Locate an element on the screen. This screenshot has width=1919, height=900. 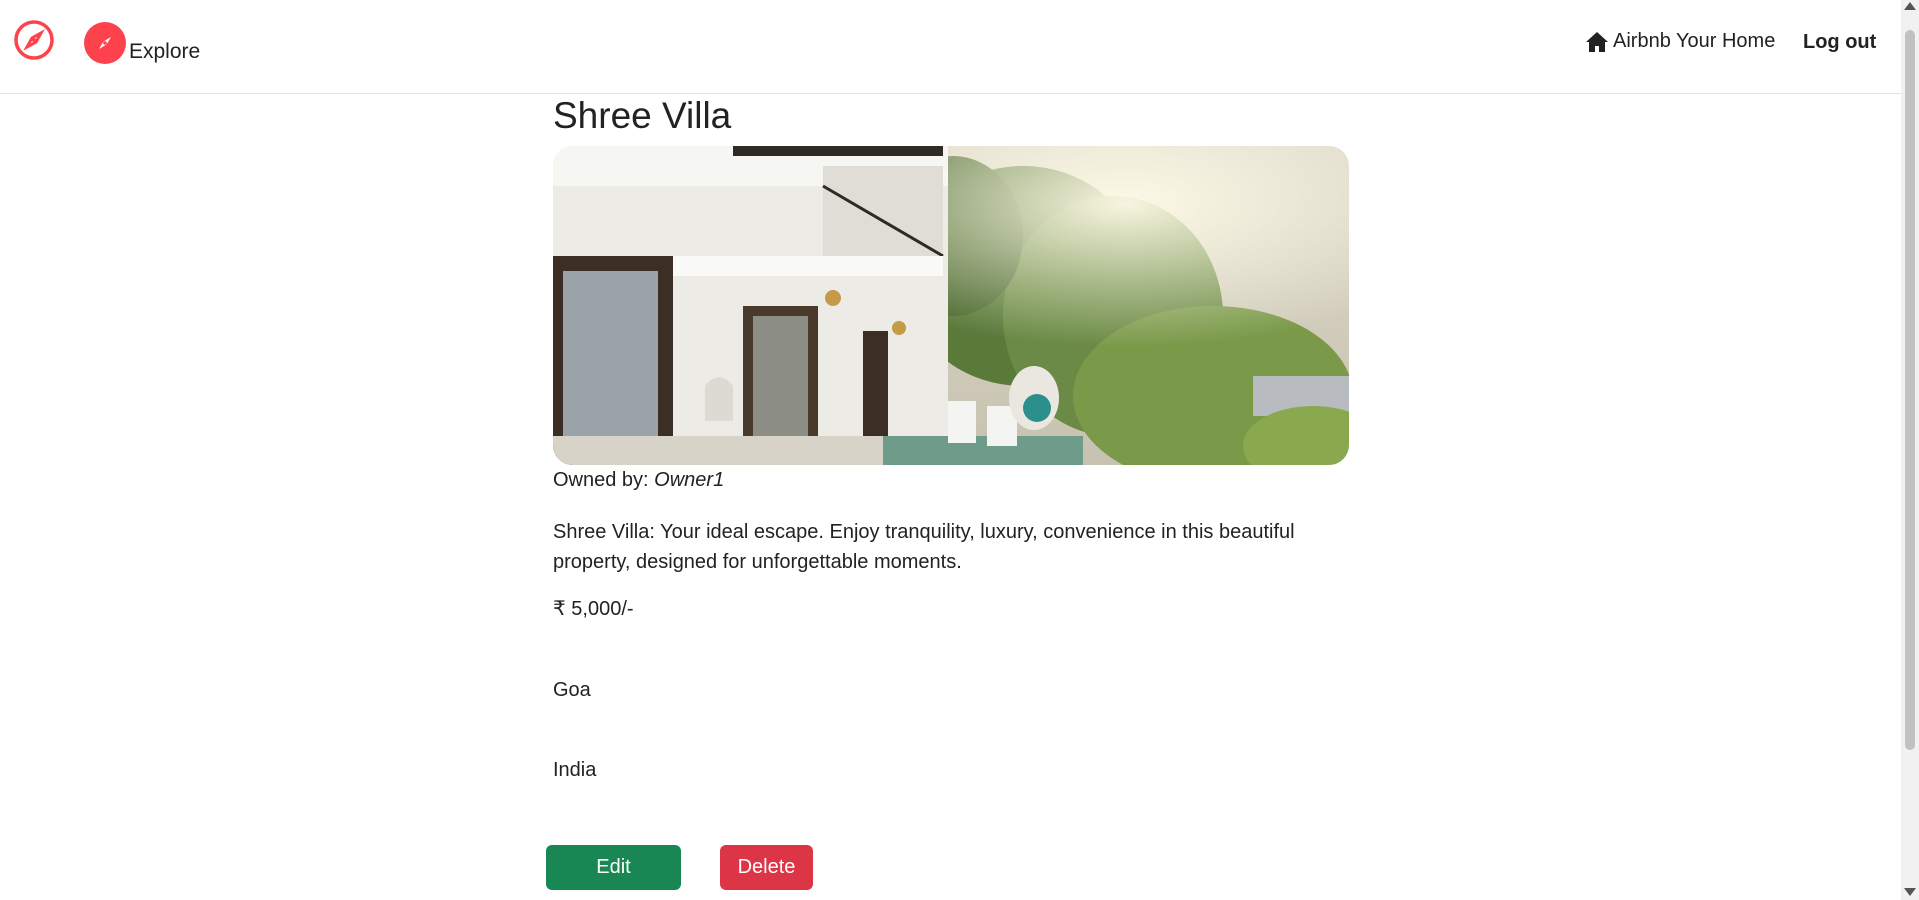
brand-compass-icon is located at coordinates (34, 40).